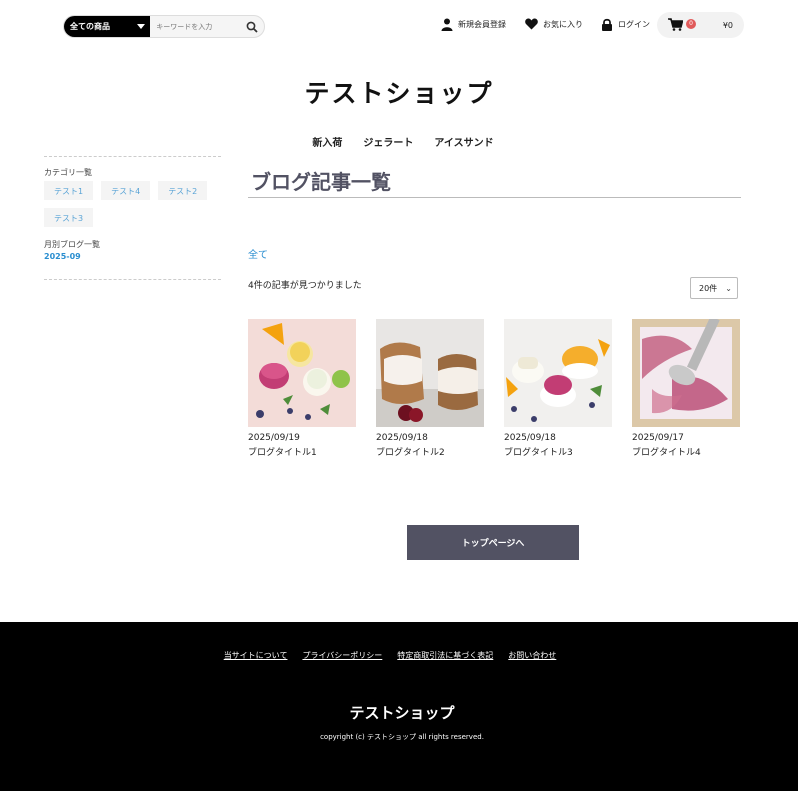 This screenshot has width=798, height=791. What do you see at coordinates (494, 182) in the screenshot?
I see `page-title: ブログ記事一覧` at bounding box center [494, 182].